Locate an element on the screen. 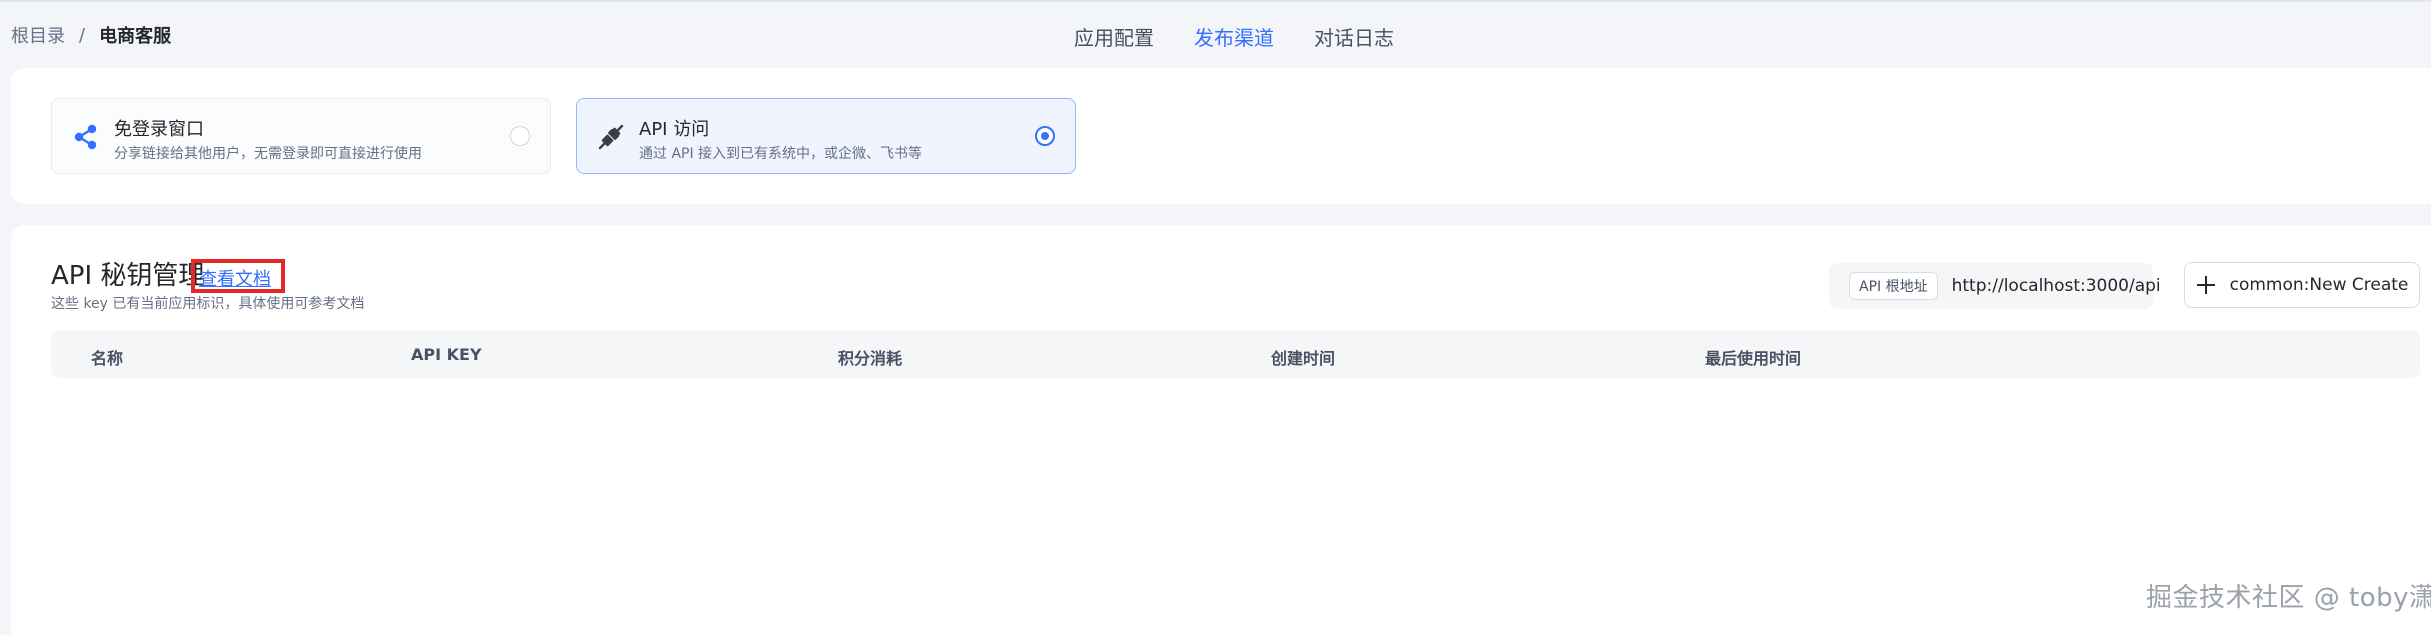 The width and height of the screenshot is (2431, 635). channel-card-title: API 访问 is located at coordinates (674, 129).